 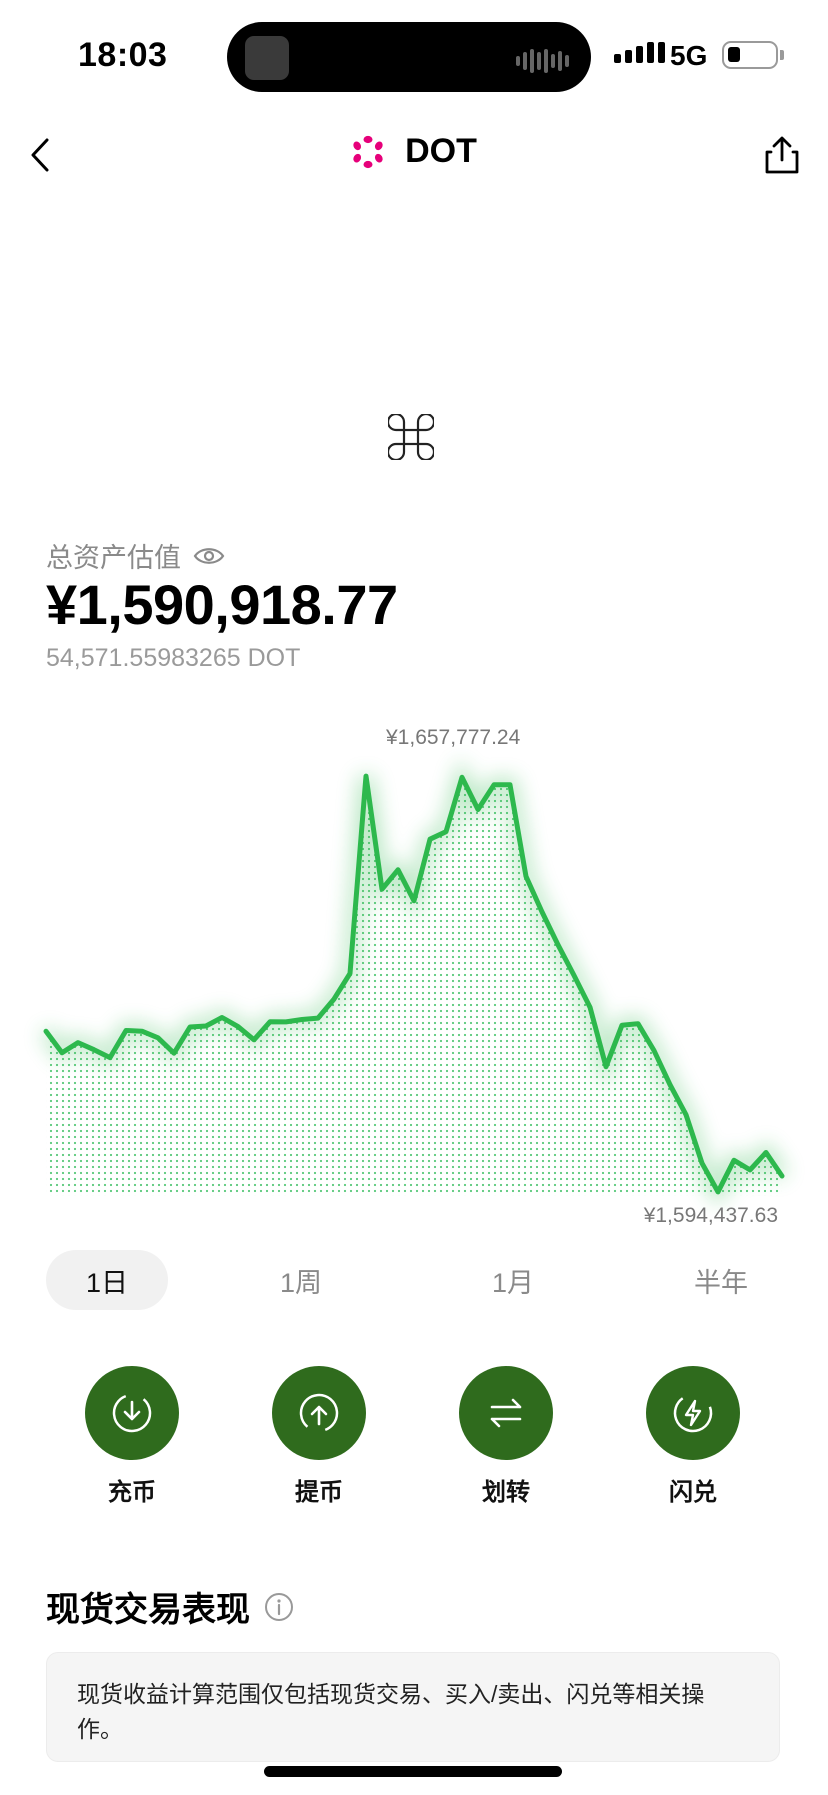 What do you see at coordinates (506, 1413) in the screenshot?
I see `transfer-icon` at bounding box center [506, 1413].